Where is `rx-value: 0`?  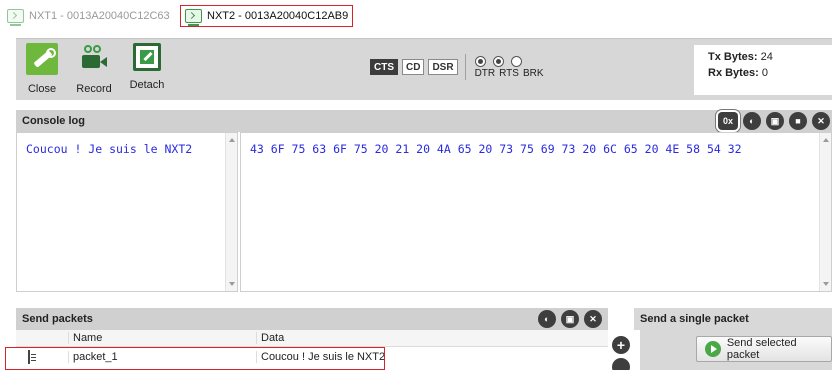 rx-value: 0 is located at coordinates (764, 73).